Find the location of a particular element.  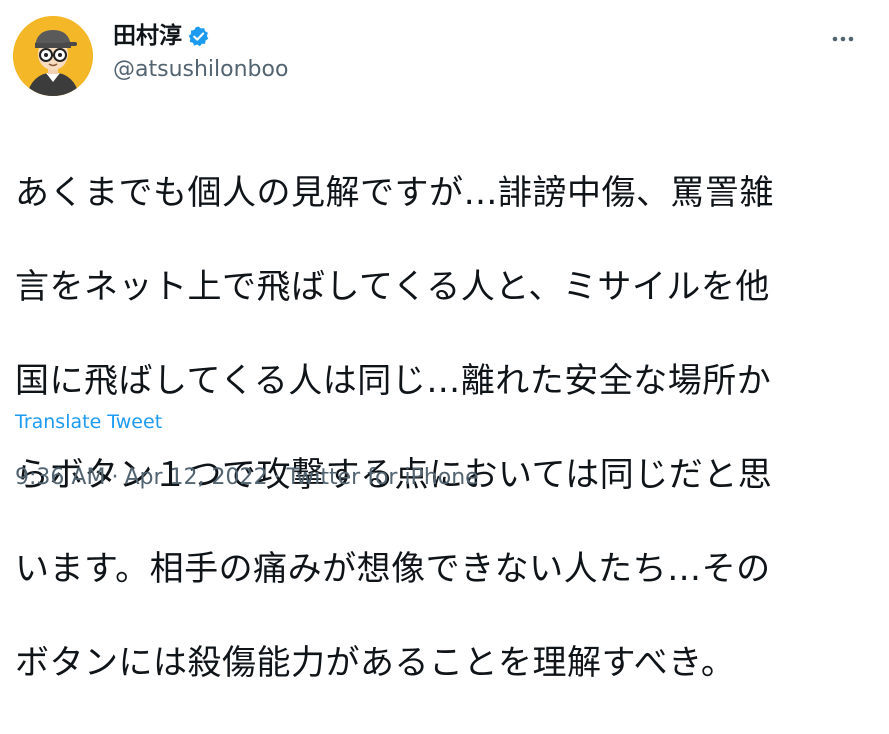

tweet-meta: 9:36 AM · Apr 12, 2022 · Twitter for iPhone is located at coordinates (247, 478).